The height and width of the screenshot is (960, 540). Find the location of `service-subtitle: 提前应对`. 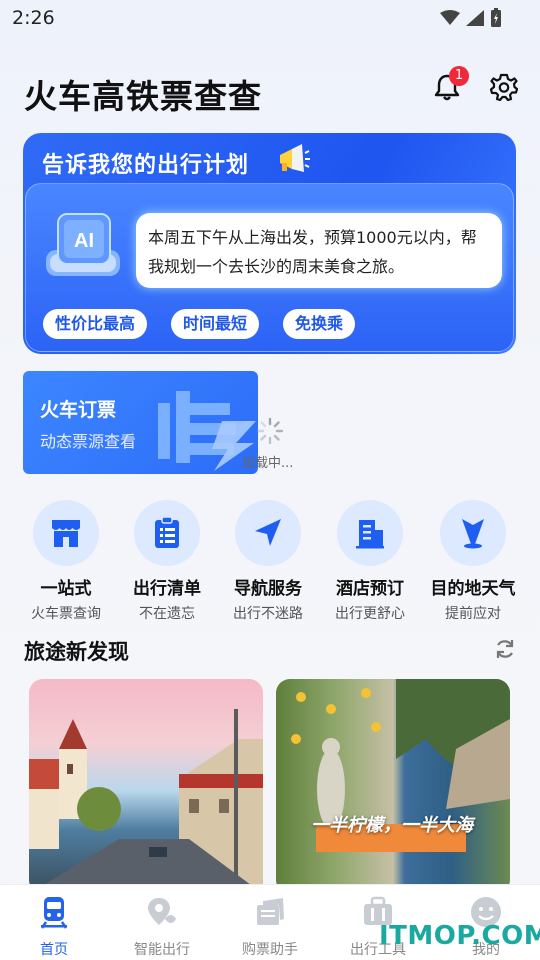

service-subtitle: 提前应对 is located at coordinates (473, 614).